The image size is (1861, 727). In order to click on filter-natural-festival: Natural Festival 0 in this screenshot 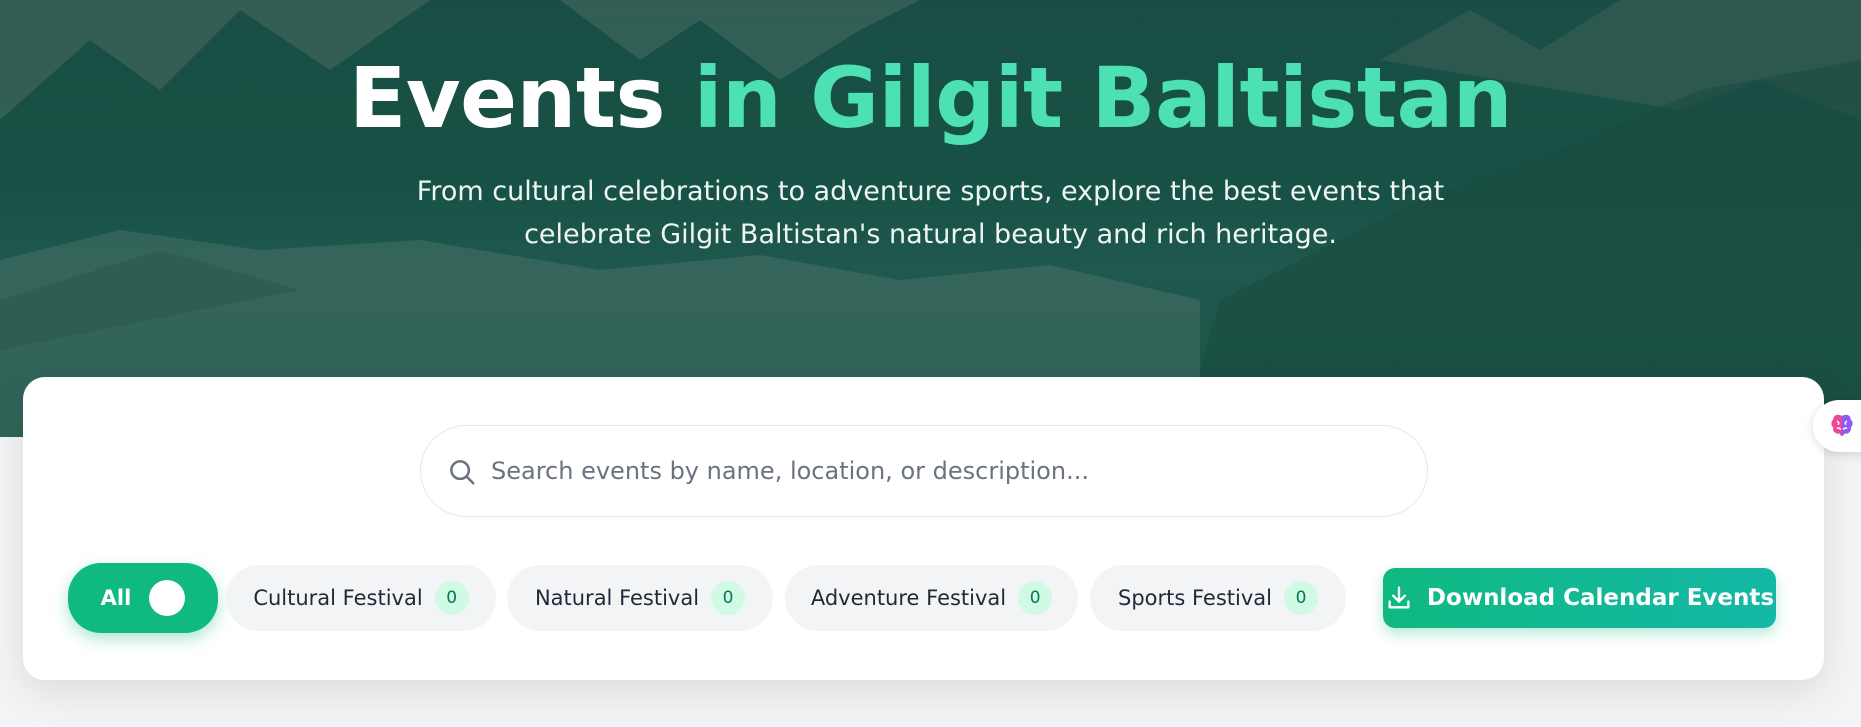, I will do `click(640, 598)`.